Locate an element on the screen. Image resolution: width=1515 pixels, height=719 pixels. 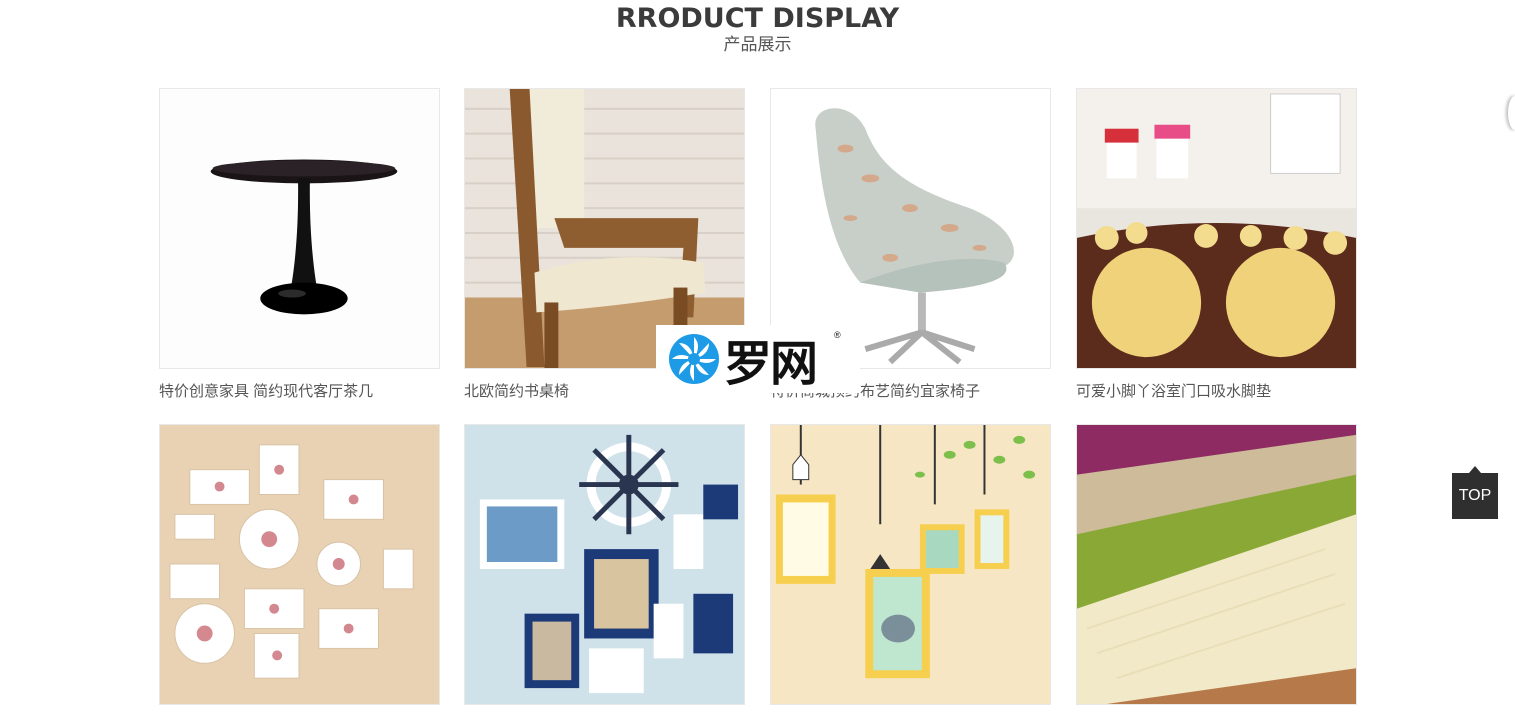
section-title-cn: 产品展示 is located at coordinates (757, 44).